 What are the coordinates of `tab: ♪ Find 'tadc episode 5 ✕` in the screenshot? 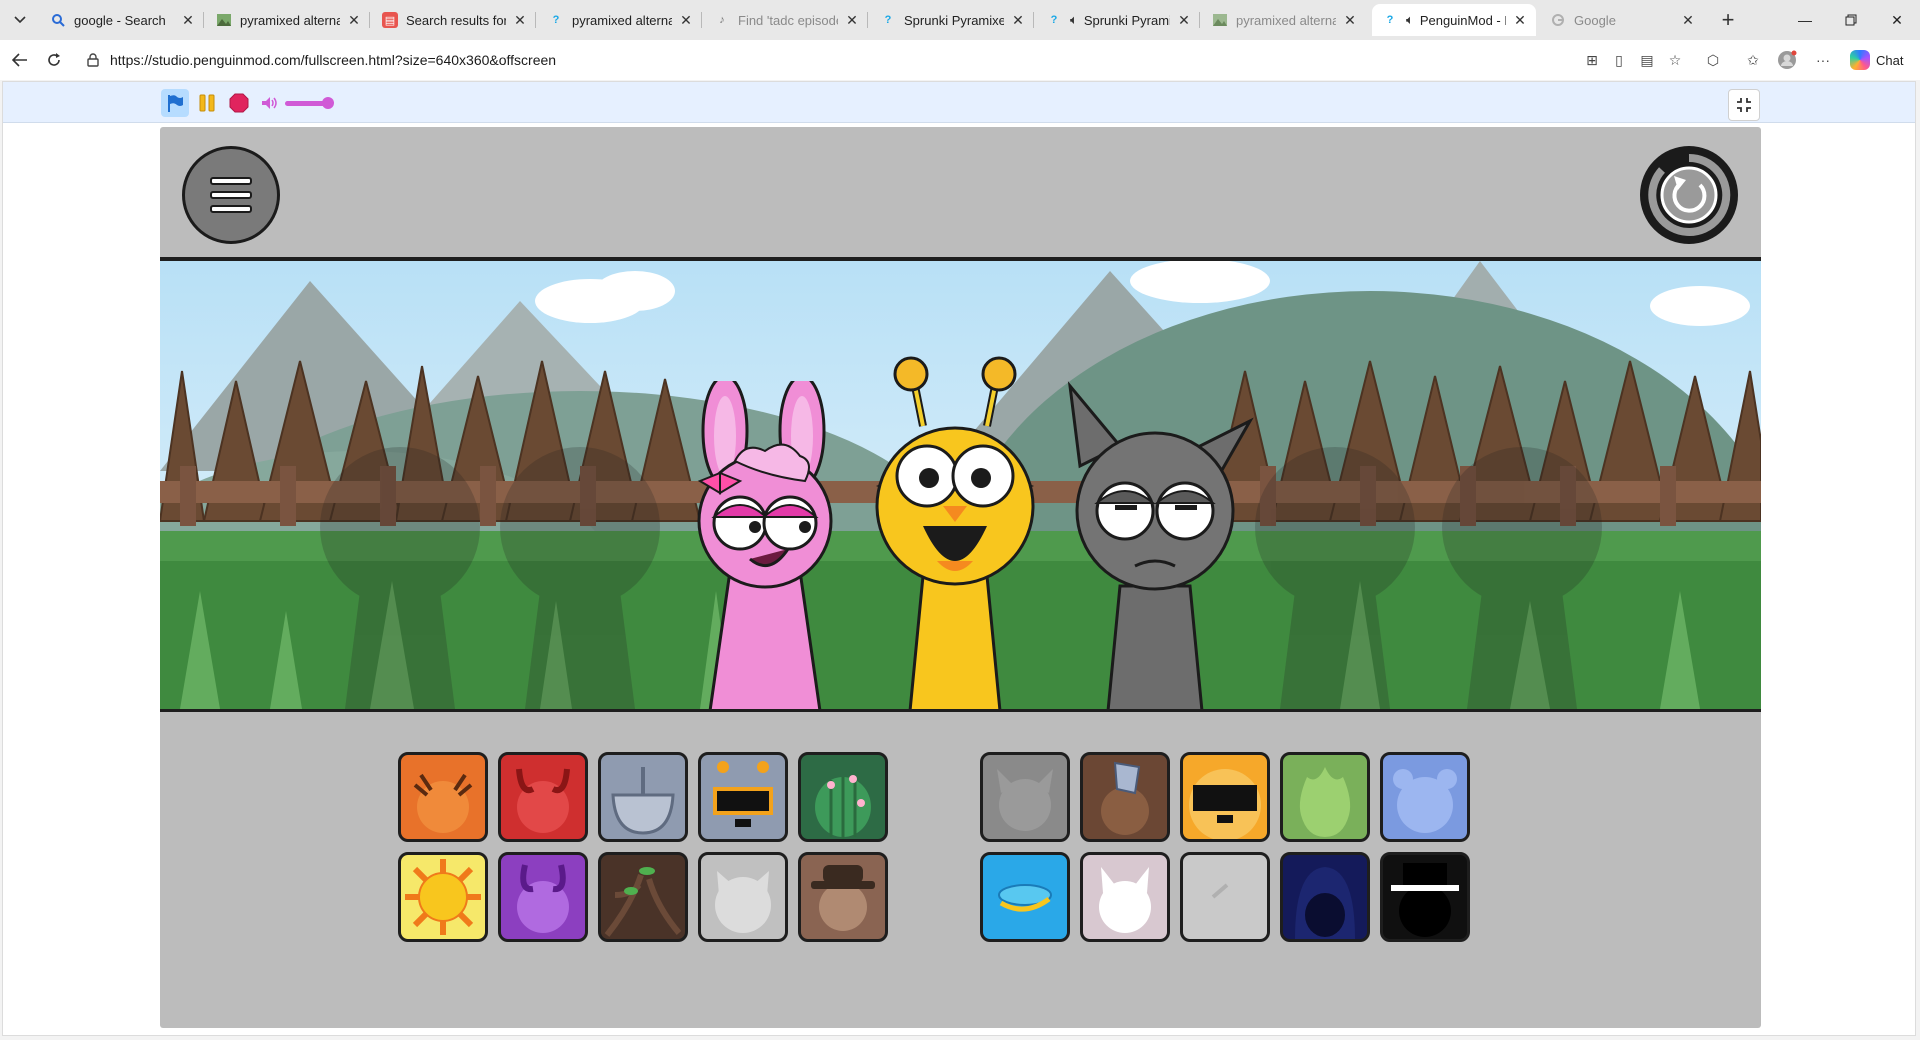 It's located at (786, 20).